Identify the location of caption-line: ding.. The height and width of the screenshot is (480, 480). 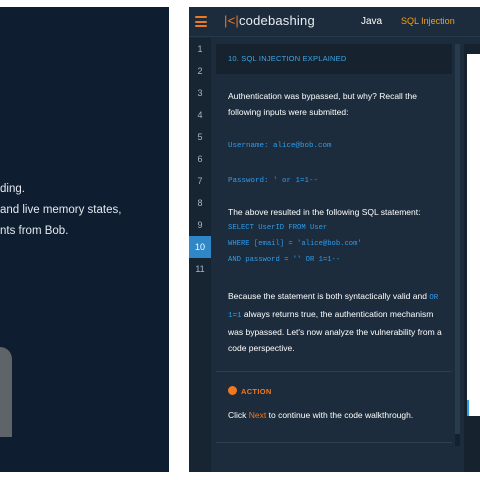
(12, 189).